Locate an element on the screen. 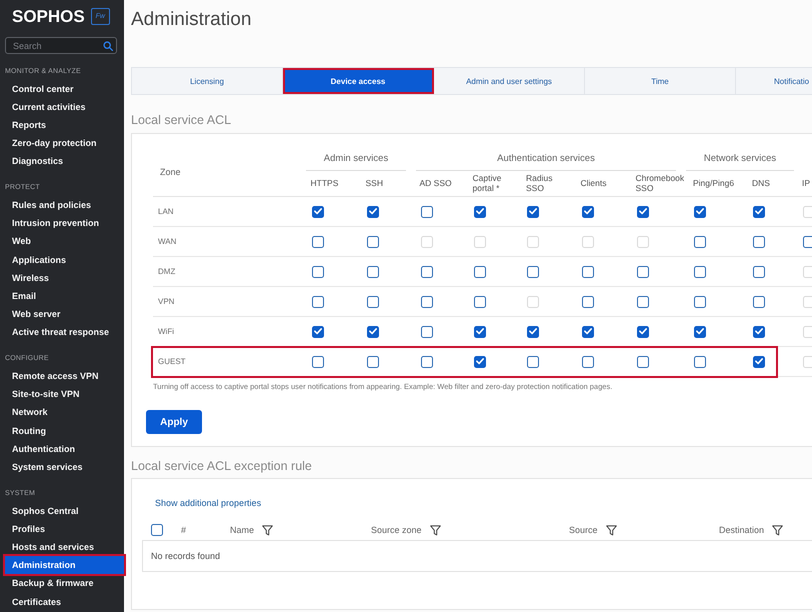 The width and height of the screenshot is (812, 612). nav-item: Web is located at coordinates (64, 241).